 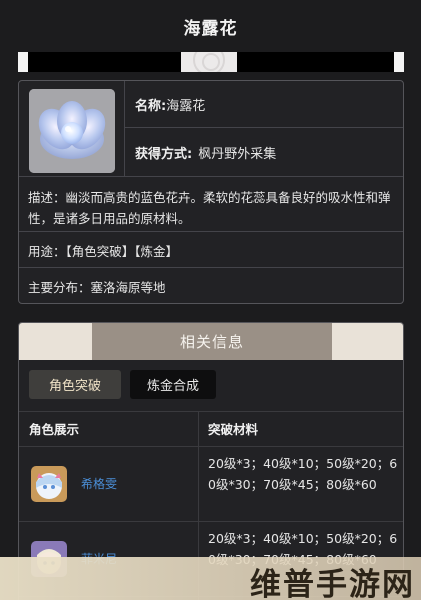 I want to click on item-image-cell, so click(x=72, y=129).